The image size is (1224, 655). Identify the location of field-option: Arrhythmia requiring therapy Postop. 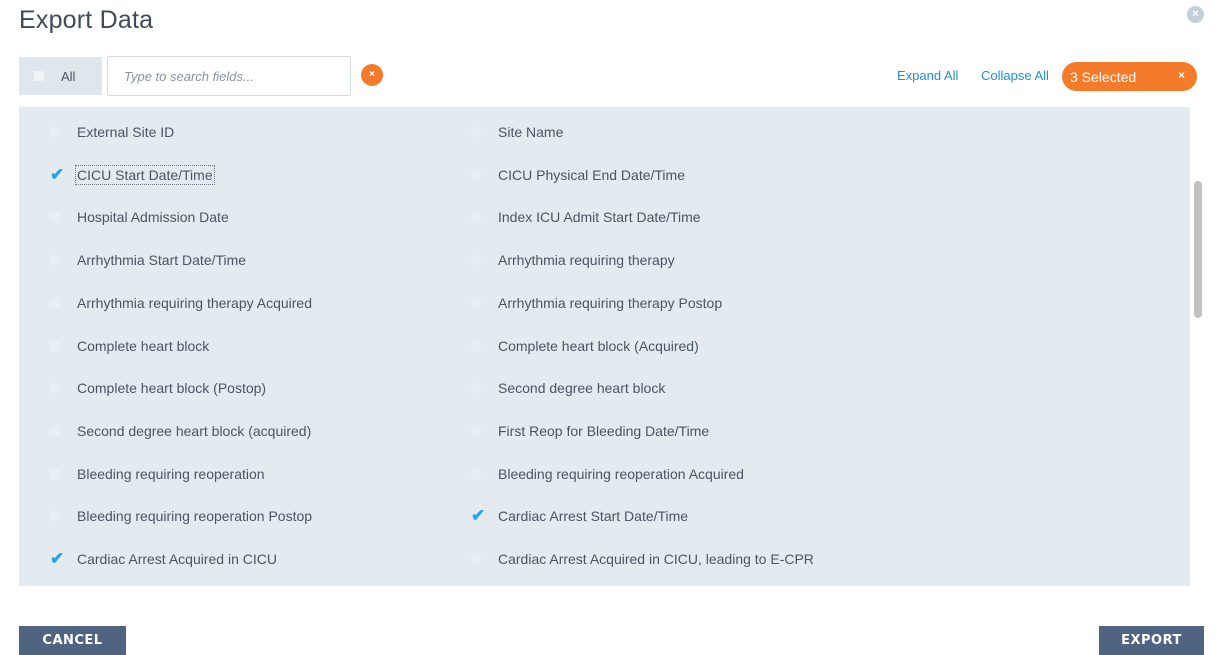
(596, 303).